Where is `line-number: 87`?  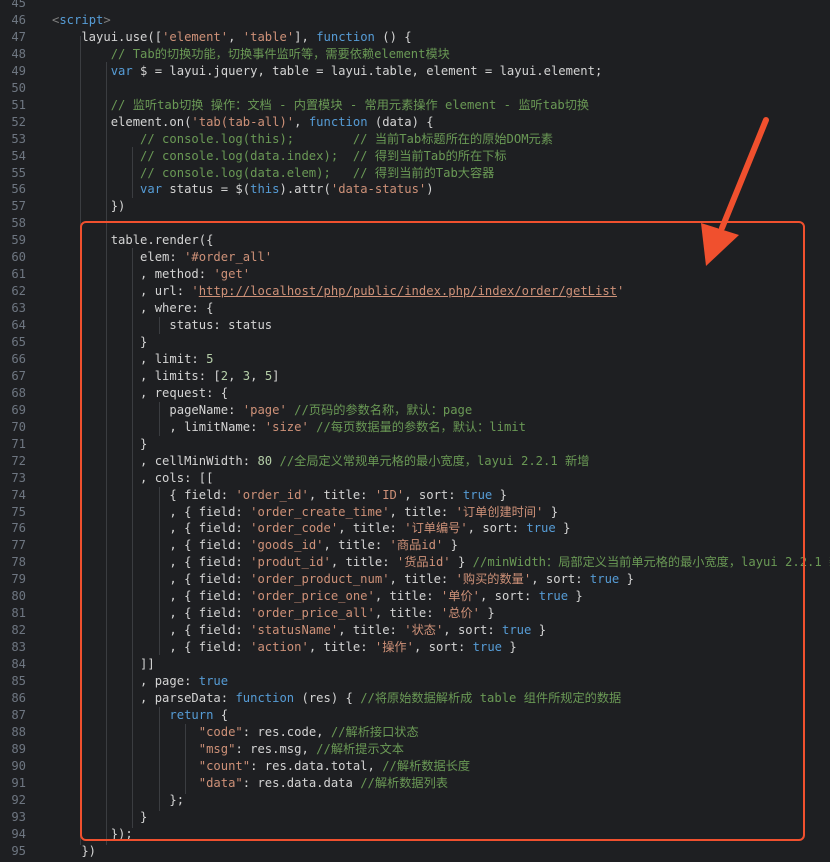 line-number: 87 is located at coordinates (18, 714).